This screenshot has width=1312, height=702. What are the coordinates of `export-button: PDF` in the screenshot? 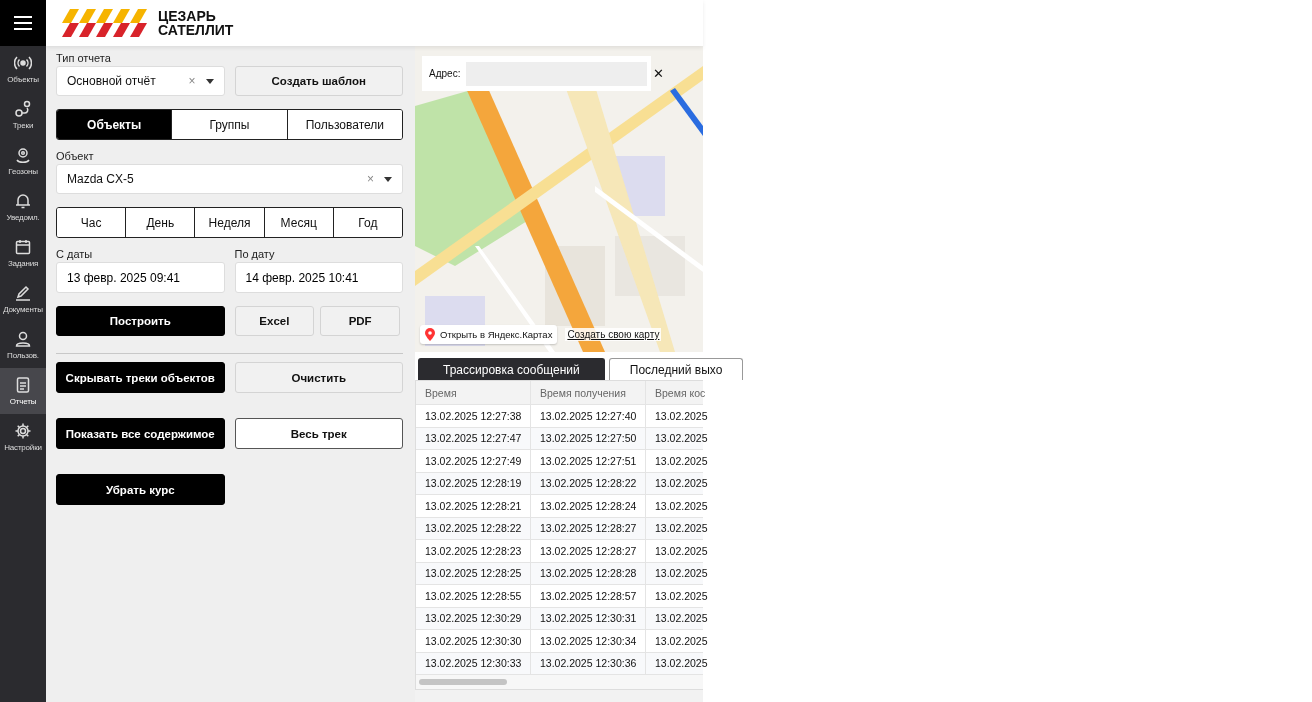 It's located at (360, 321).